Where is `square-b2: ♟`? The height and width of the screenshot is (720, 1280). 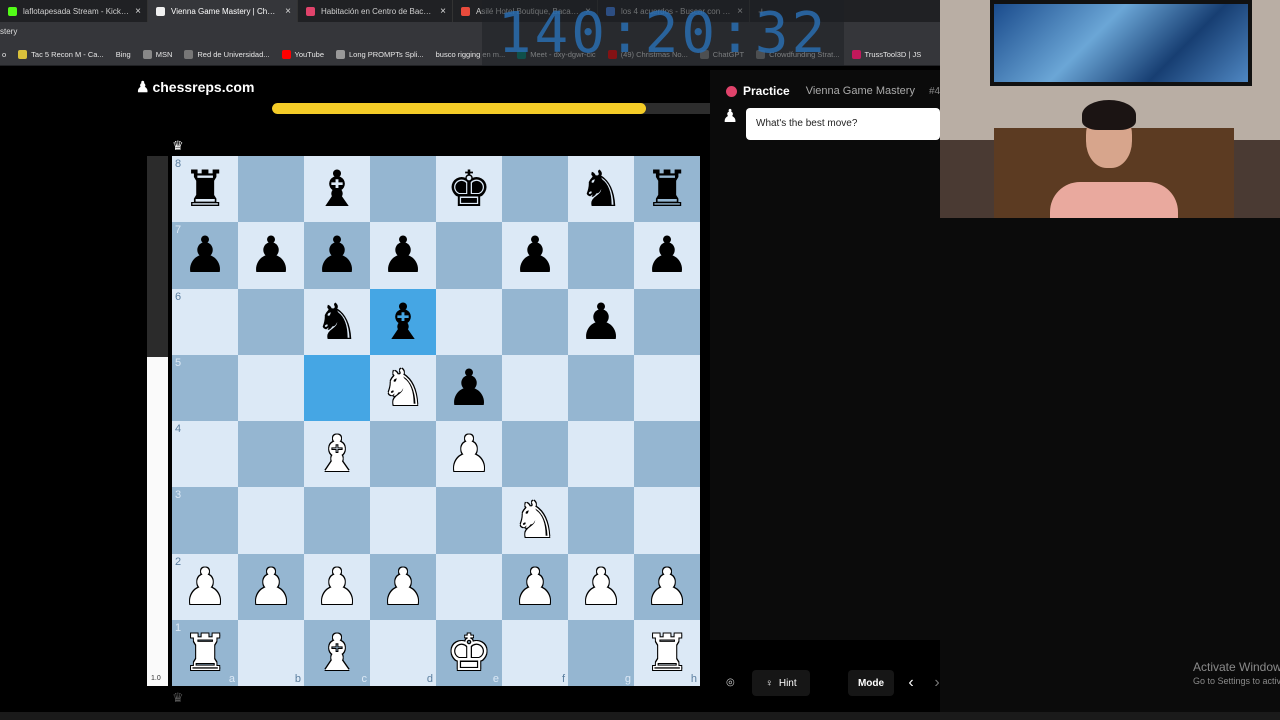
square-b2: ♟ is located at coordinates (271, 586).